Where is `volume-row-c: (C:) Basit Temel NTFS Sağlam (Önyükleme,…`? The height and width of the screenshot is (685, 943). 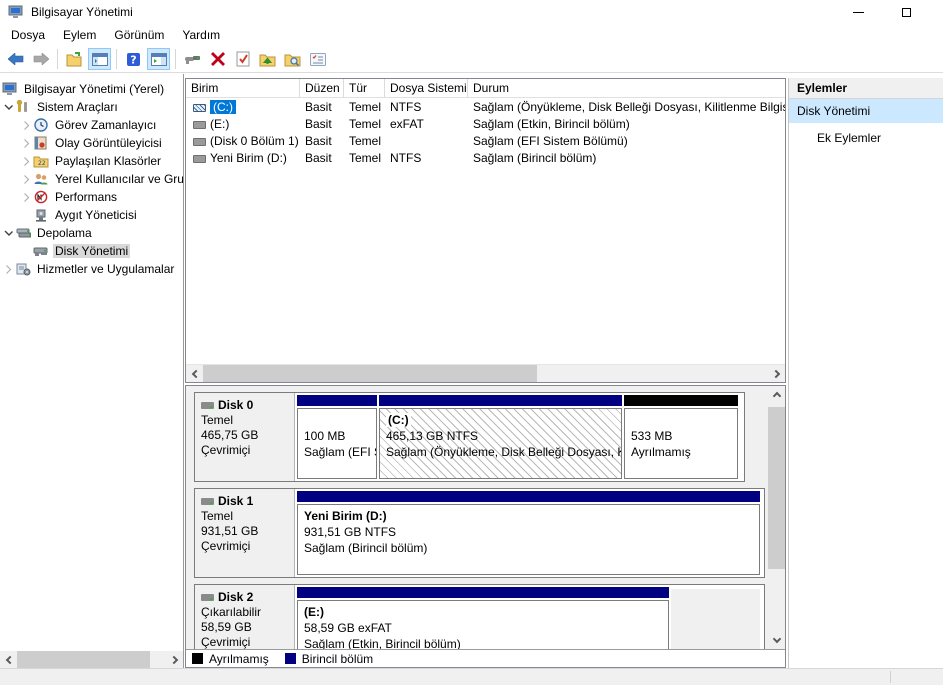 volume-row-c: (C:) Basit Temel NTFS Sağlam (Önyükleme,… is located at coordinates (485, 106).